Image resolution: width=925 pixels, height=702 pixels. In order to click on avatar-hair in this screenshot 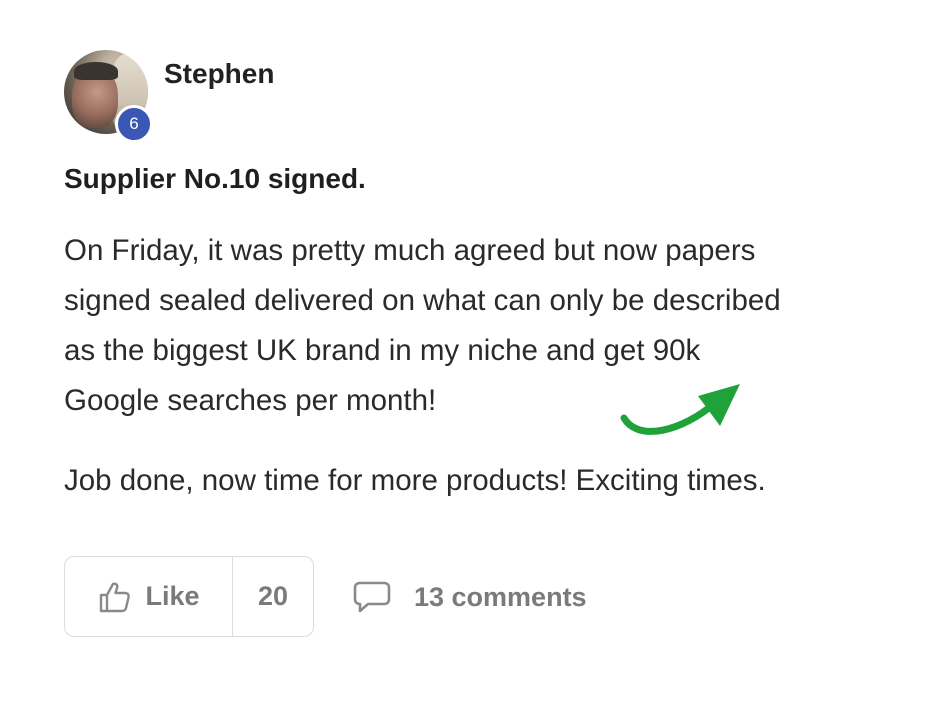, I will do `click(96, 71)`.